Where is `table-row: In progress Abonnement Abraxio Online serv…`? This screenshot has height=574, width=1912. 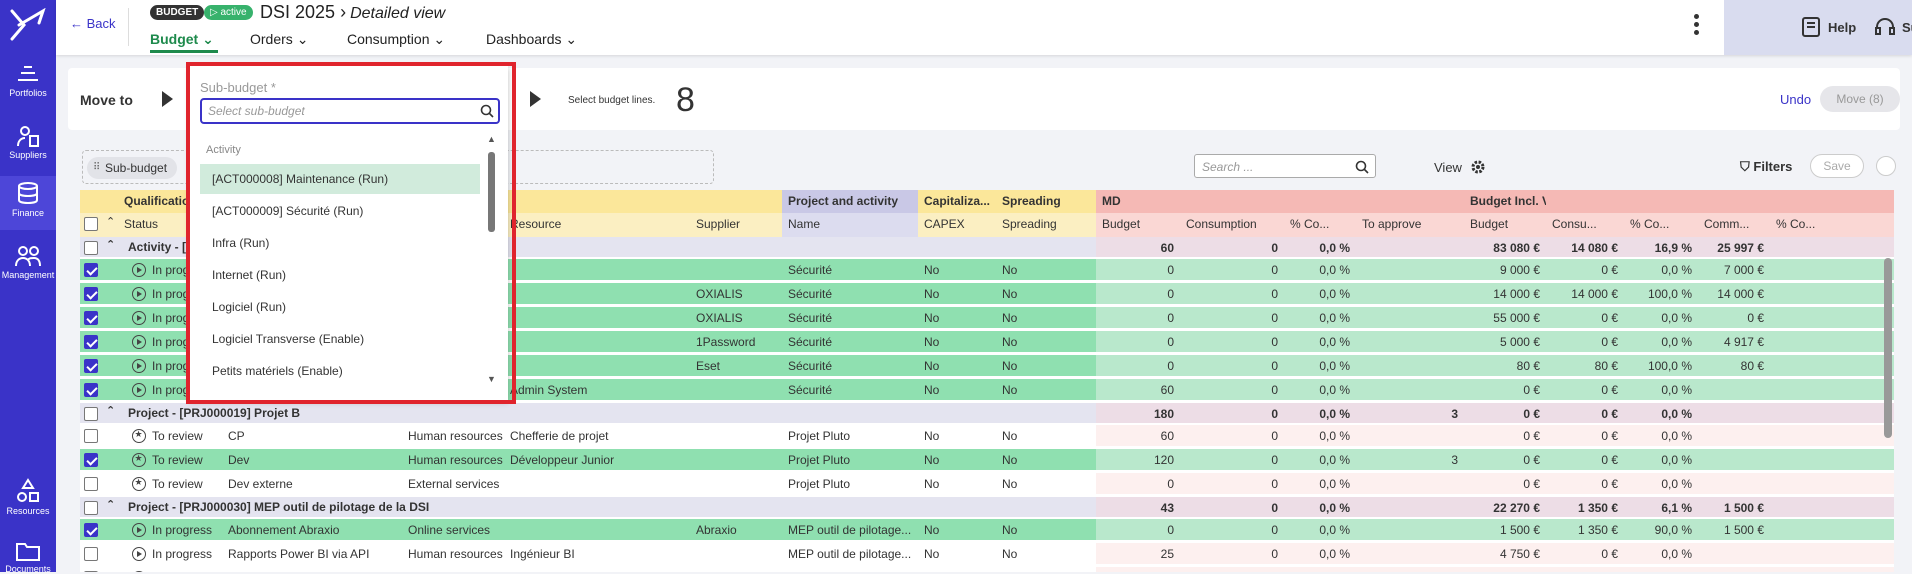
table-row: In progress Abonnement Abraxio Online serv… is located at coordinates (987, 529).